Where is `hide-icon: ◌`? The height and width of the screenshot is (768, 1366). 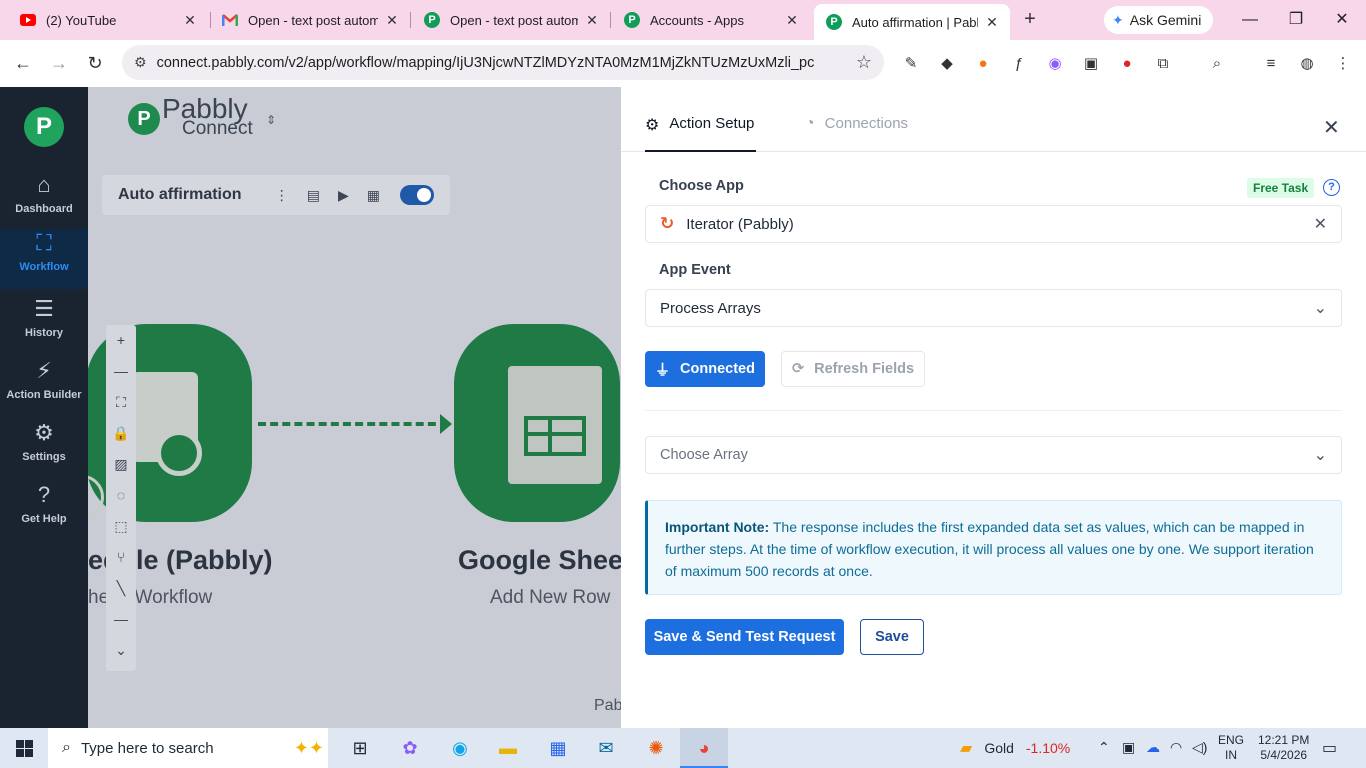 hide-icon: ◌ is located at coordinates (121, 495).